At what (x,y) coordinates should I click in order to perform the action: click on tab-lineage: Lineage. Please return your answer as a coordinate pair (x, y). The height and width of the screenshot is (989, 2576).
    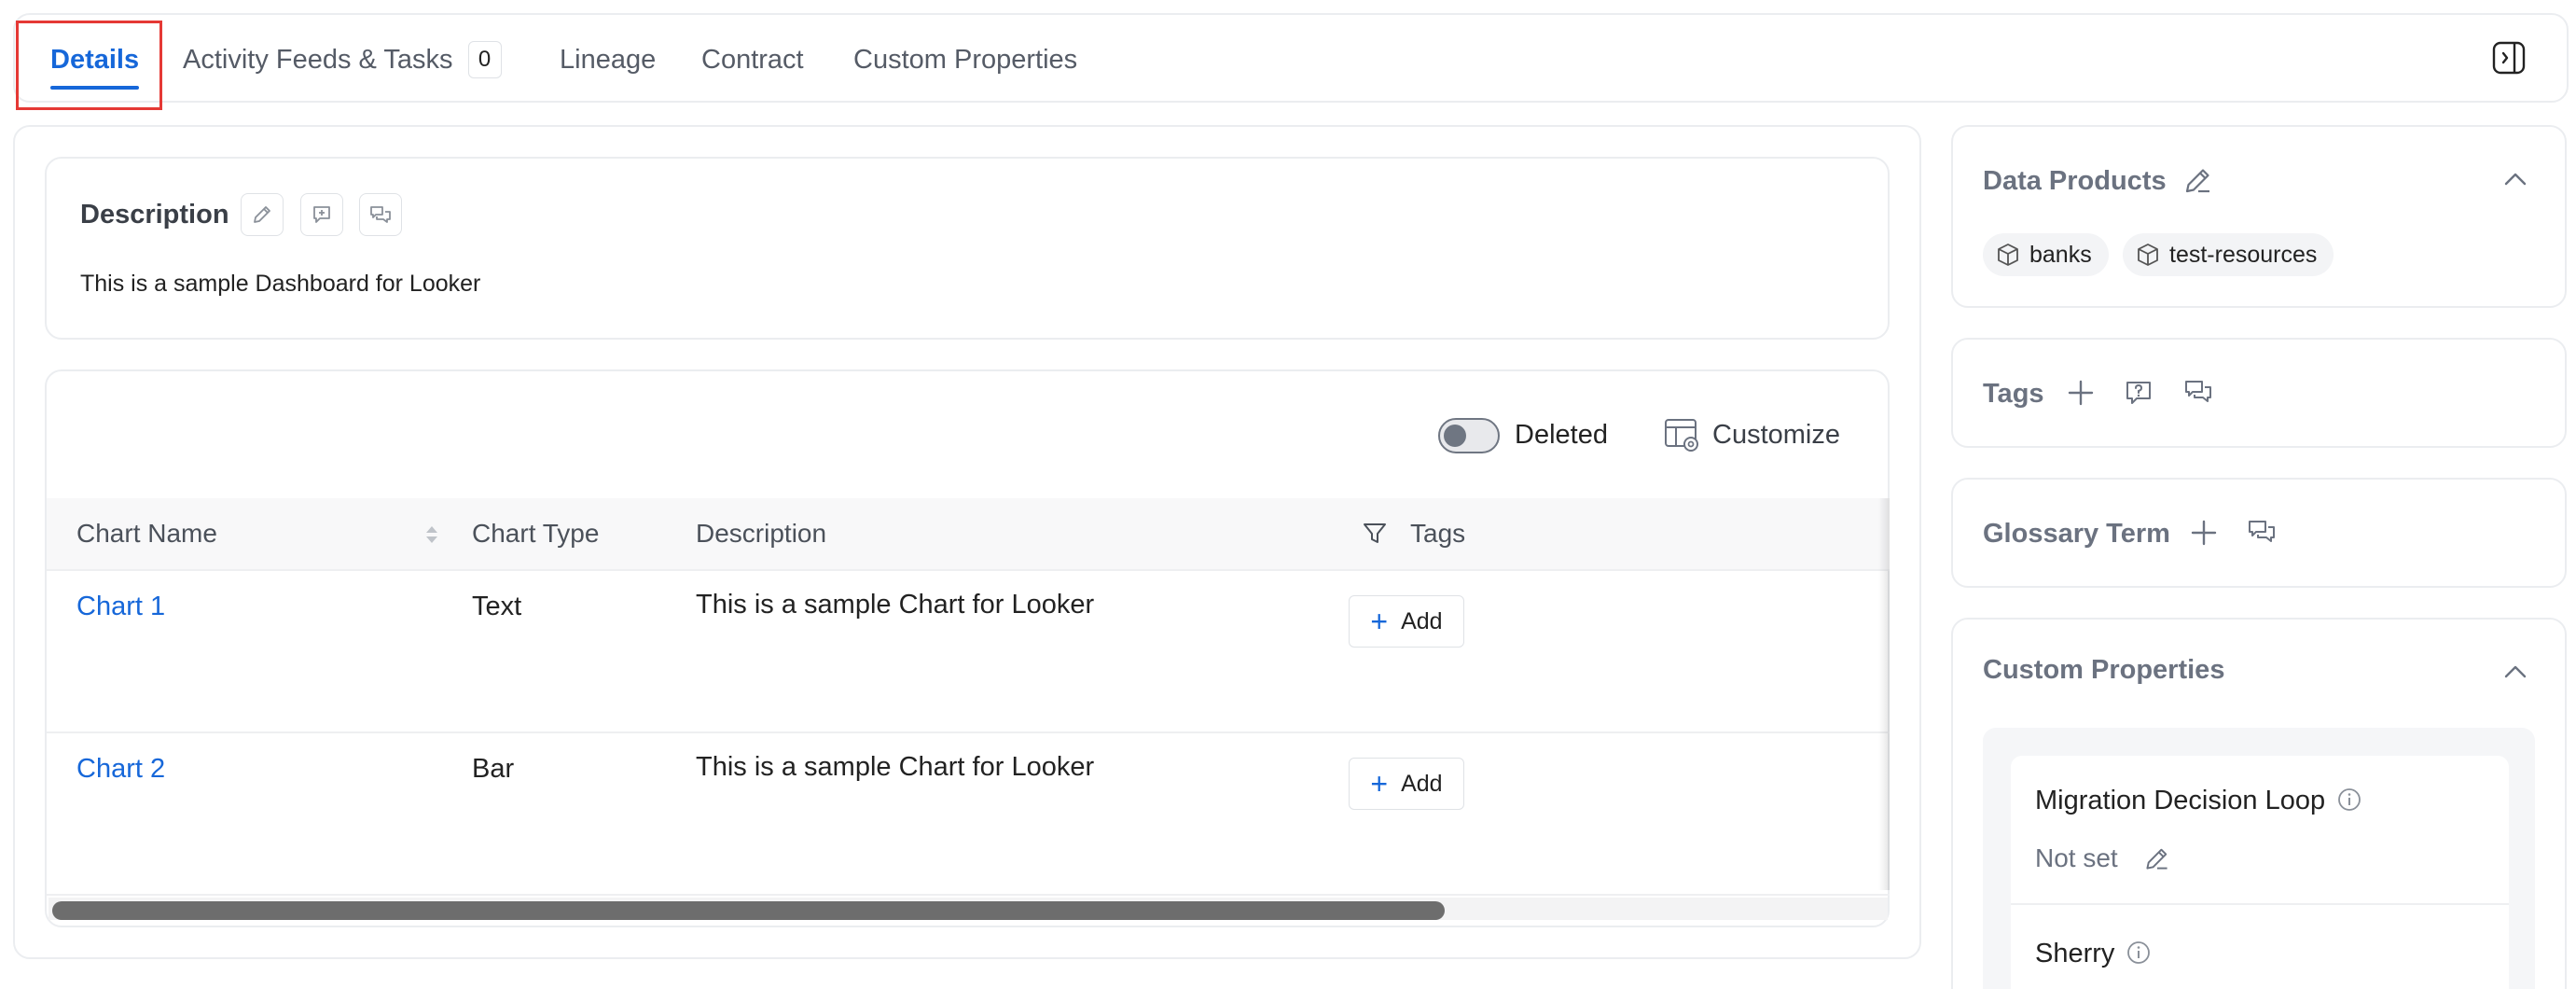
    Looking at the image, I should click on (608, 59).